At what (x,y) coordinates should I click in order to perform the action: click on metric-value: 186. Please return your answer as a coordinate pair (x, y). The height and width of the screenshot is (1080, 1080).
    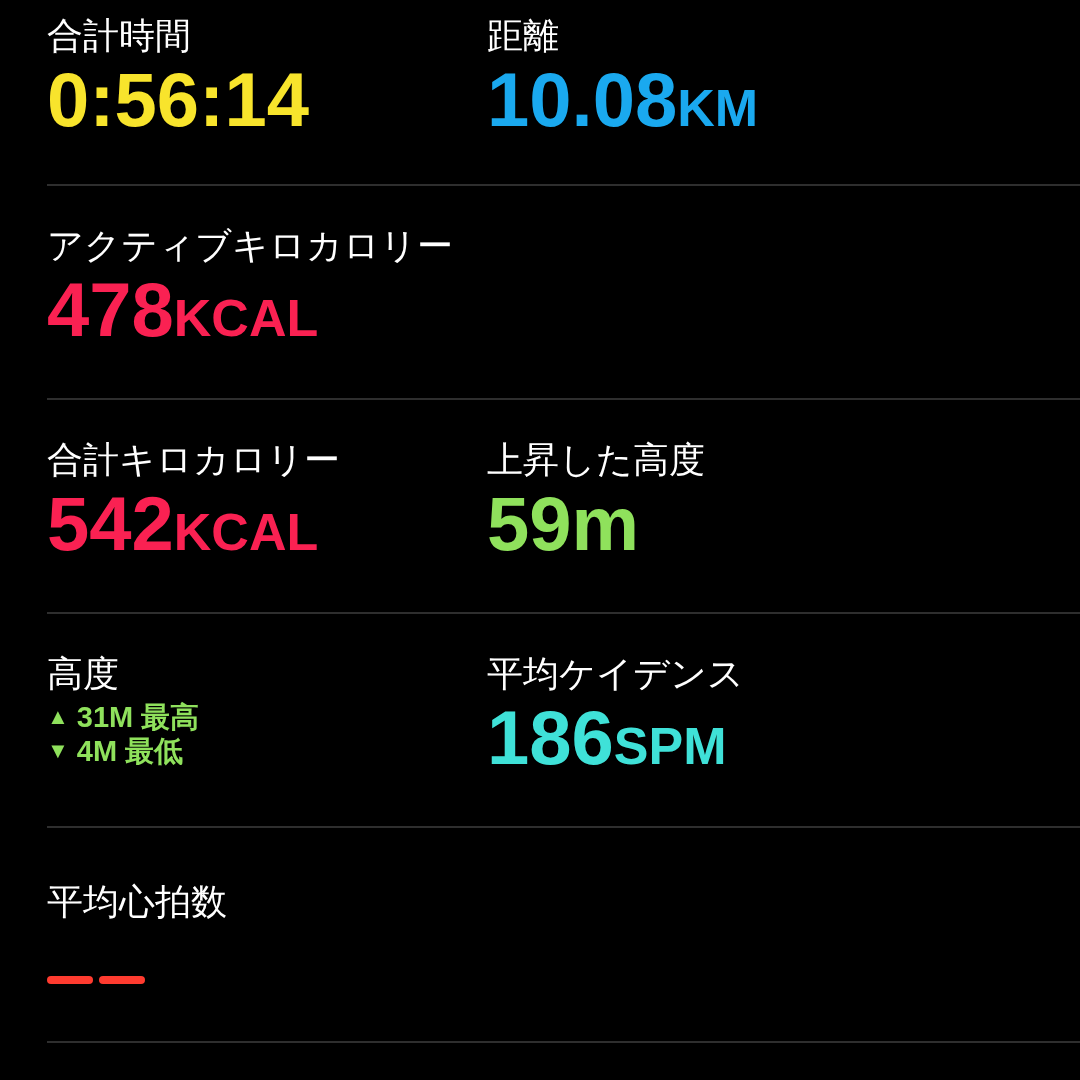
    Looking at the image, I should click on (550, 738).